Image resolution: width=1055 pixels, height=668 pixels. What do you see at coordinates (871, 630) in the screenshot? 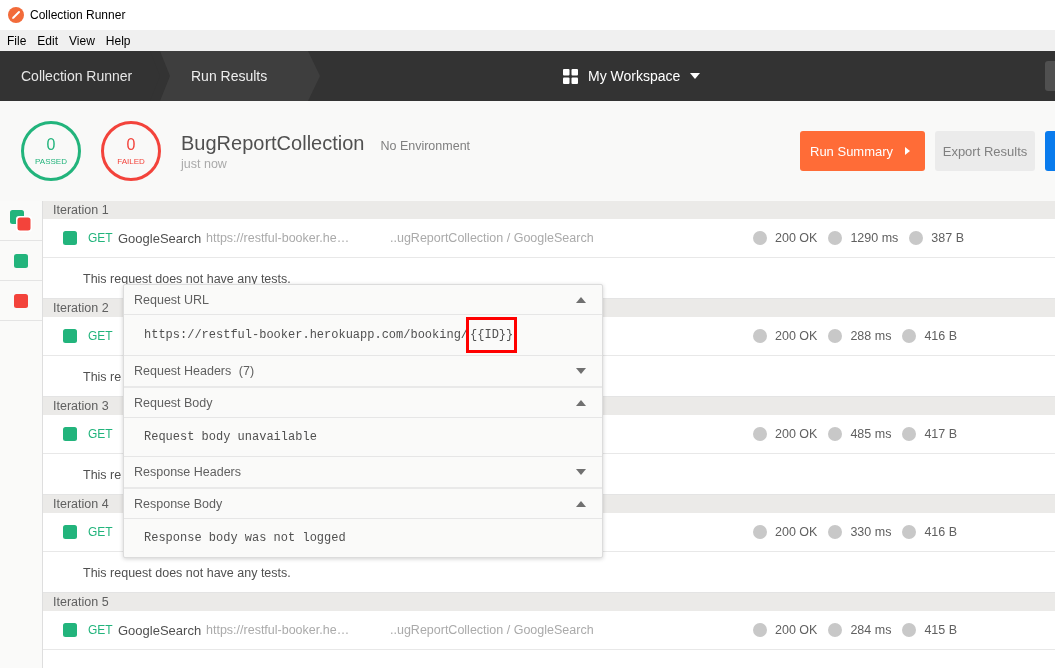
I see `response-time: 284 ms` at bounding box center [871, 630].